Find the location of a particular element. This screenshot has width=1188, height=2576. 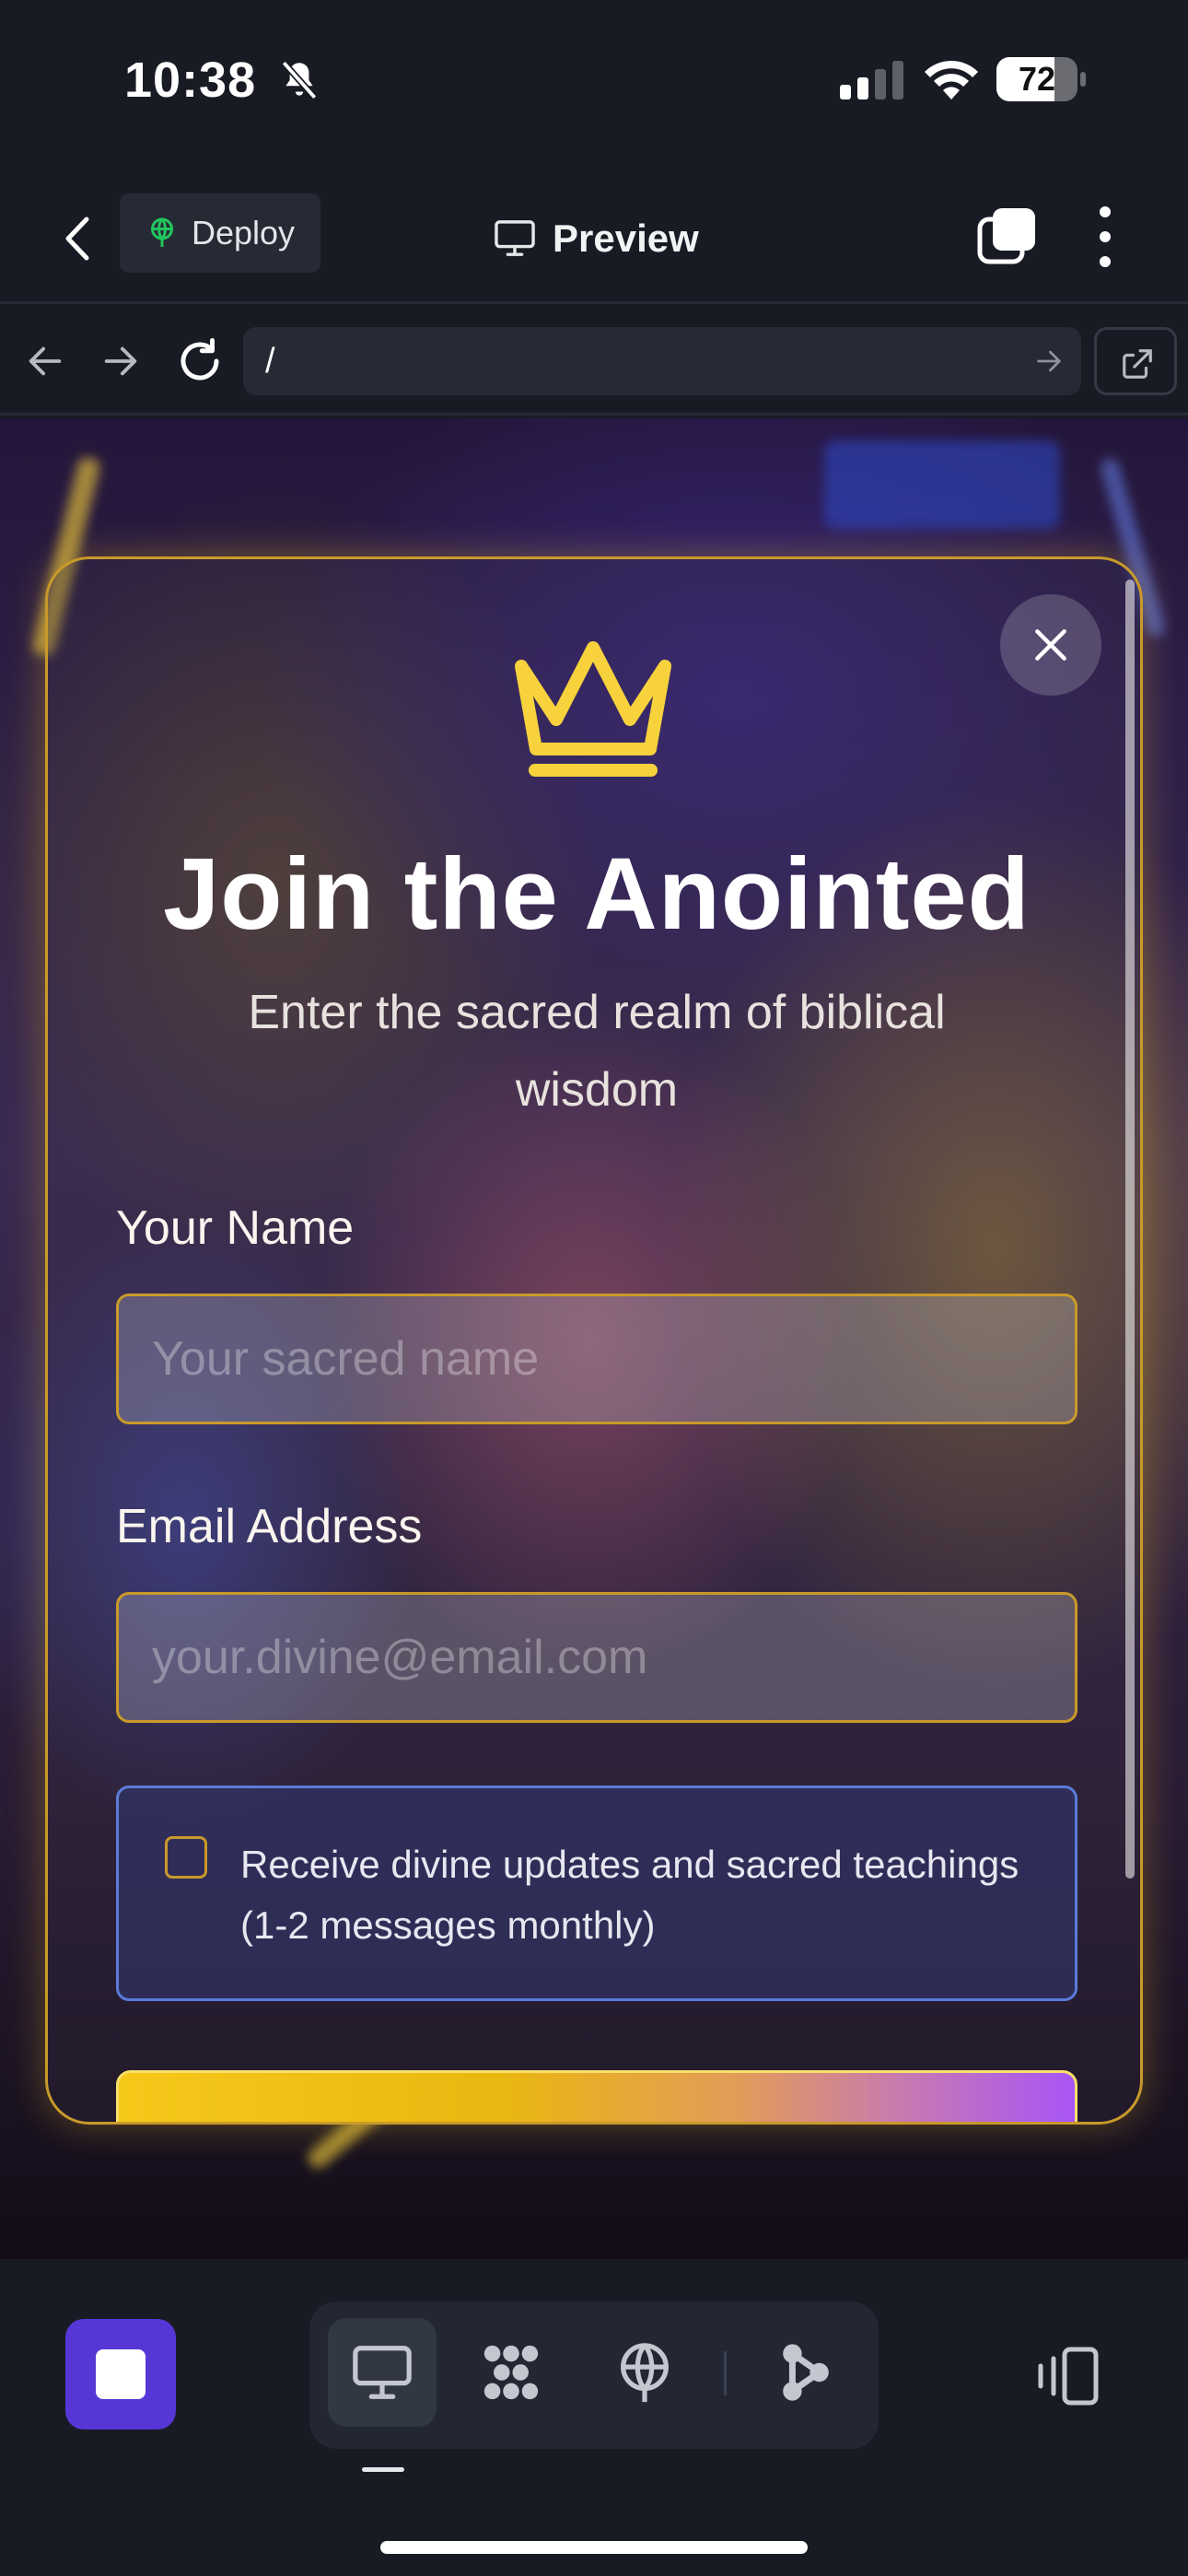

crown-icon is located at coordinates (593, 709).